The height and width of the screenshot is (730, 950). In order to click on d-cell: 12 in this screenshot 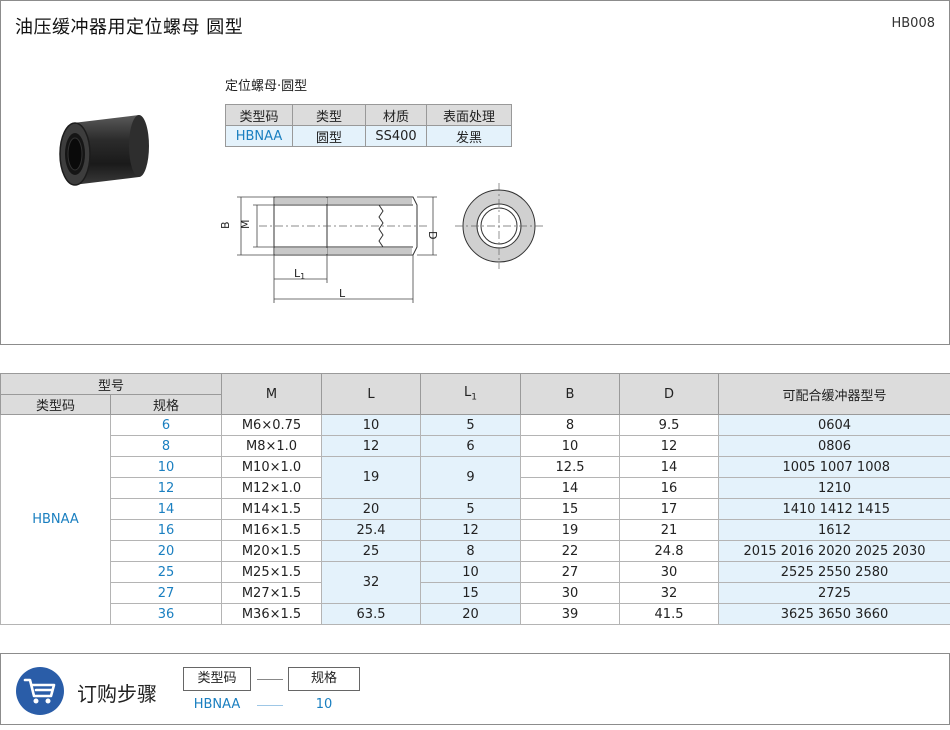, I will do `click(669, 446)`.